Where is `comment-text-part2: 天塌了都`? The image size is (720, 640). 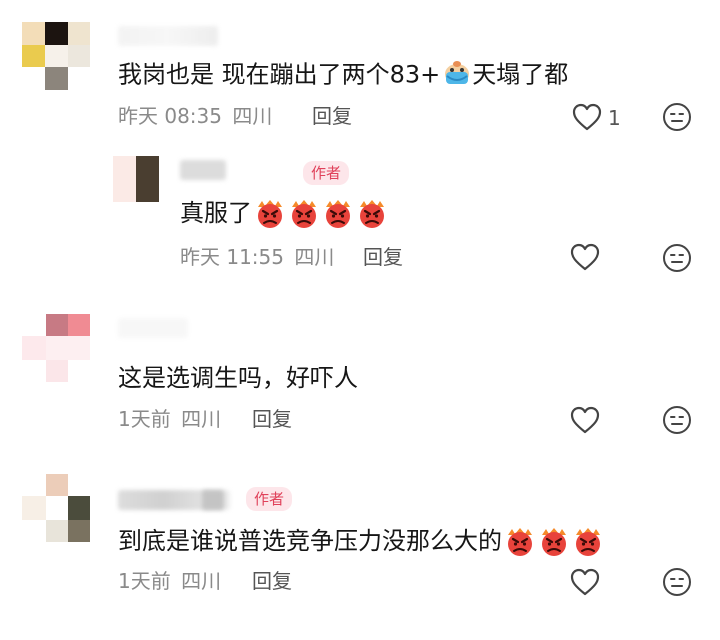
comment-text-part2: 天塌了都 is located at coordinates (520, 74).